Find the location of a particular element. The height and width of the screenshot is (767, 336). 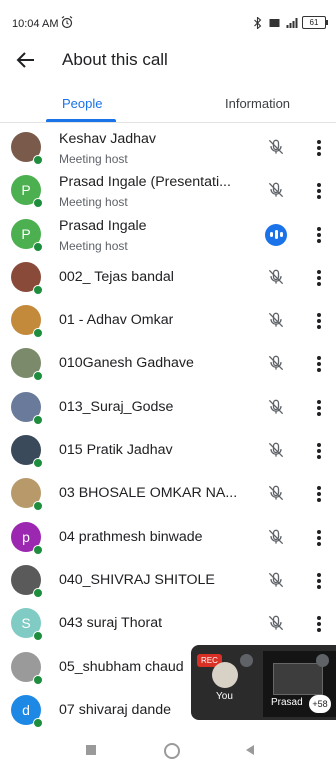

home-button is located at coordinates (172, 751).